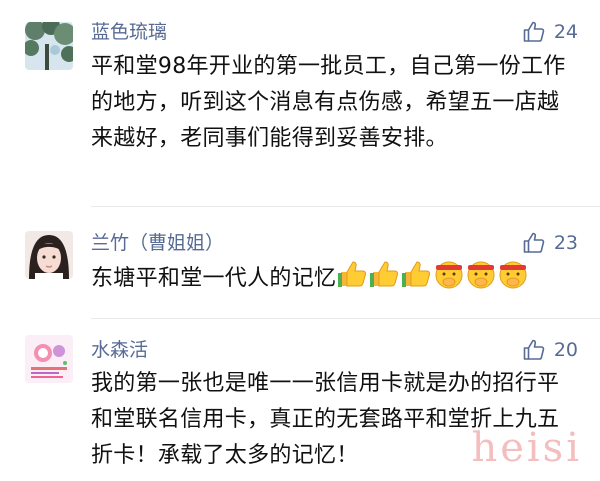 The height and width of the screenshot is (481, 600). What do you see at coordinates (214, 278) in the screenshot?
I see `comment-text-body: 东塘平和堂一代人的记忆` at bounding box center [214, 278].